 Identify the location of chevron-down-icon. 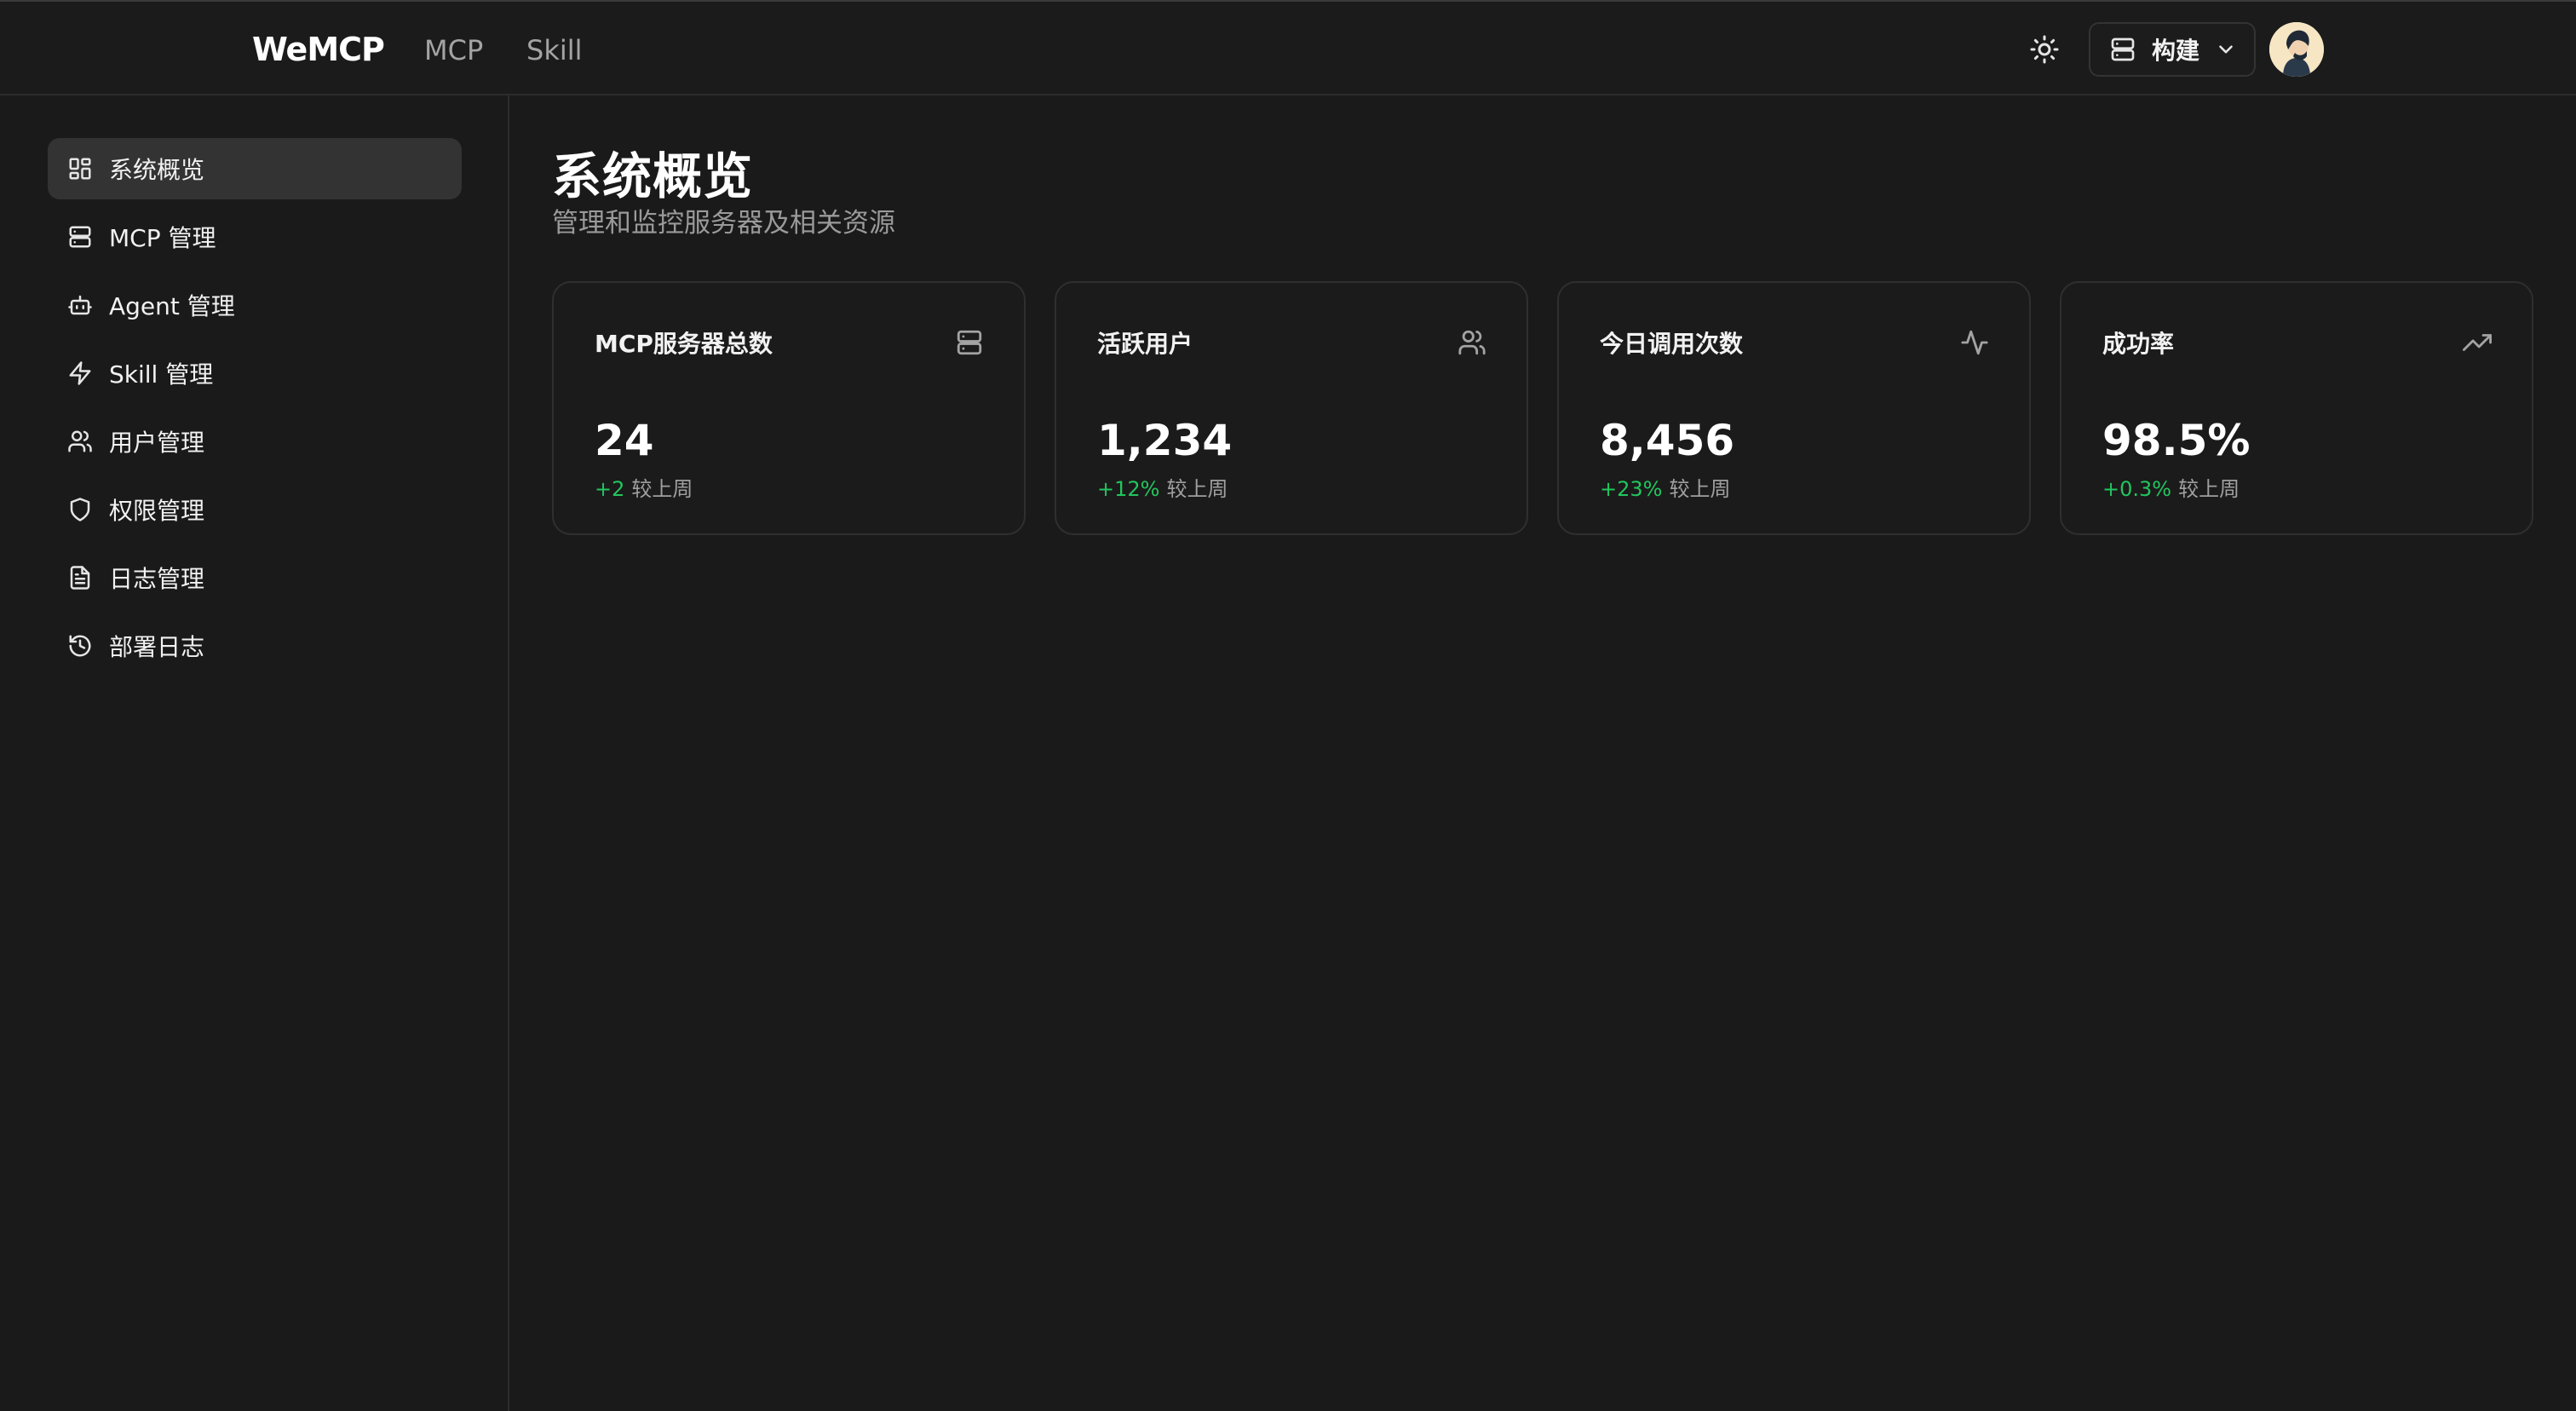
(2226, 49).